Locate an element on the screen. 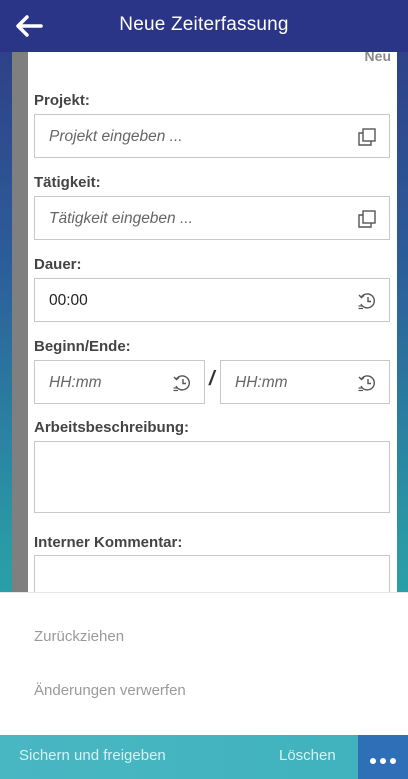 The height and width of the screenshot is (779, 408). dauer-label: Dauer: is located at coordinates (58, 264).